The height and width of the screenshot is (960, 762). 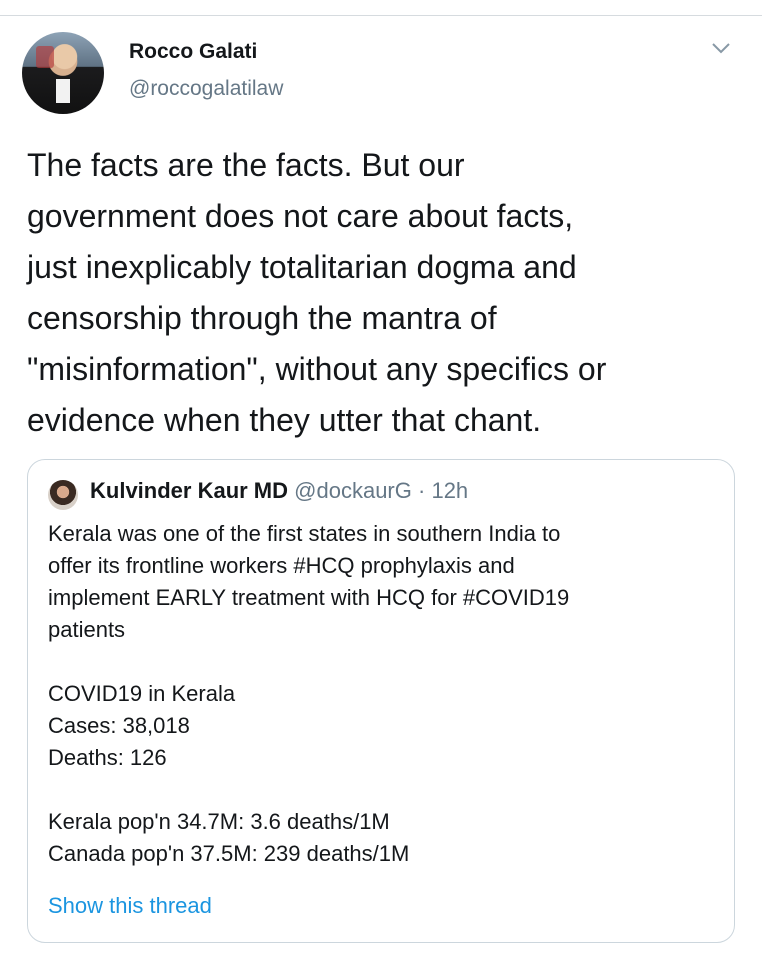 I want to click on chevron-down-icon, so click(x=721, y=48).